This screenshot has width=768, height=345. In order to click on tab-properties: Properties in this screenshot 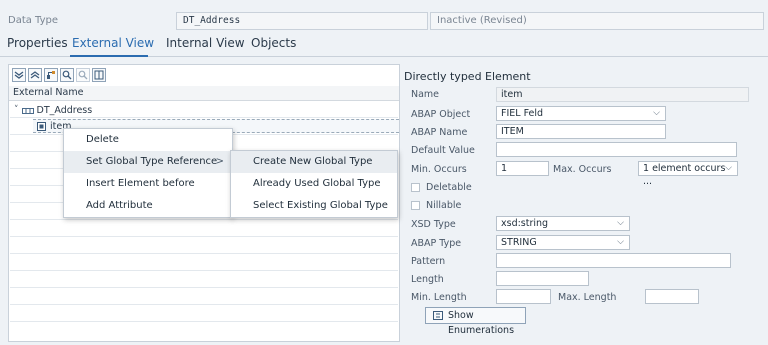, I will do `click(37, 43)`.